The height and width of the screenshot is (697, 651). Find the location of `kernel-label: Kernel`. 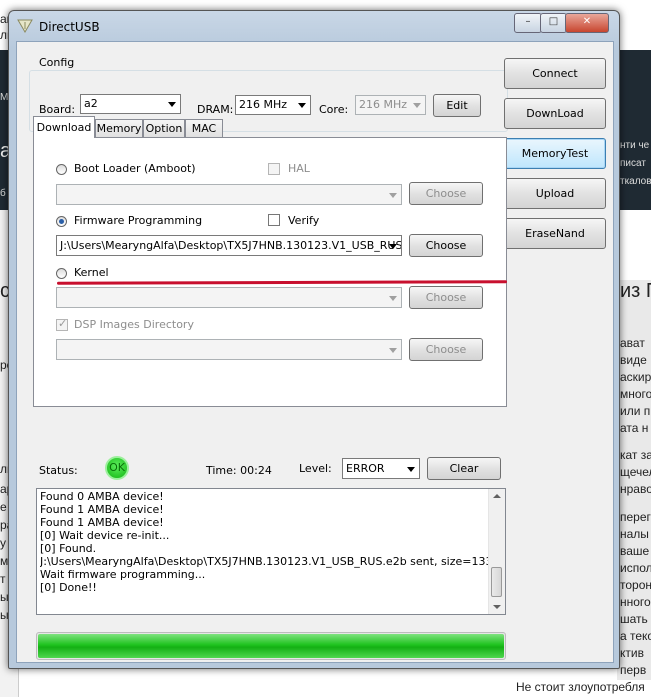

kernel-label: Kernel is located at coordinates (91, 272).